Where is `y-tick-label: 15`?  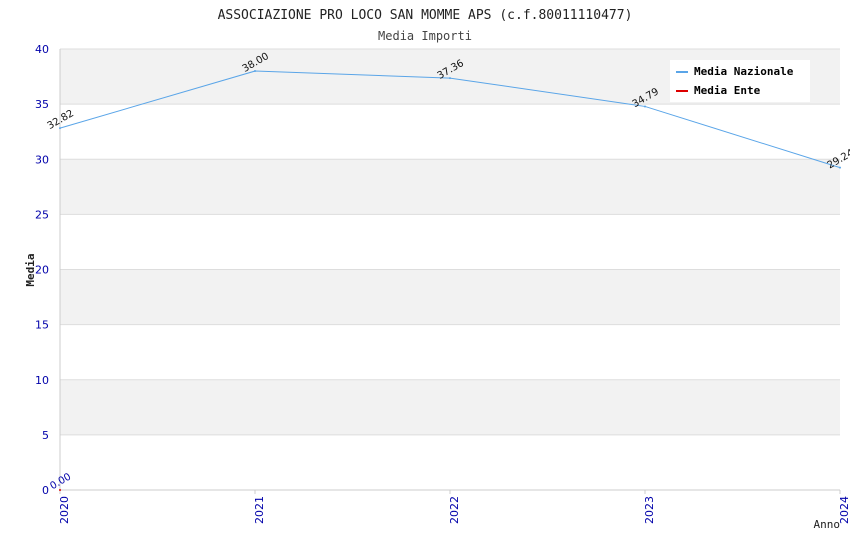 y-tick-label: 15 is located at coordinates (42, 325).